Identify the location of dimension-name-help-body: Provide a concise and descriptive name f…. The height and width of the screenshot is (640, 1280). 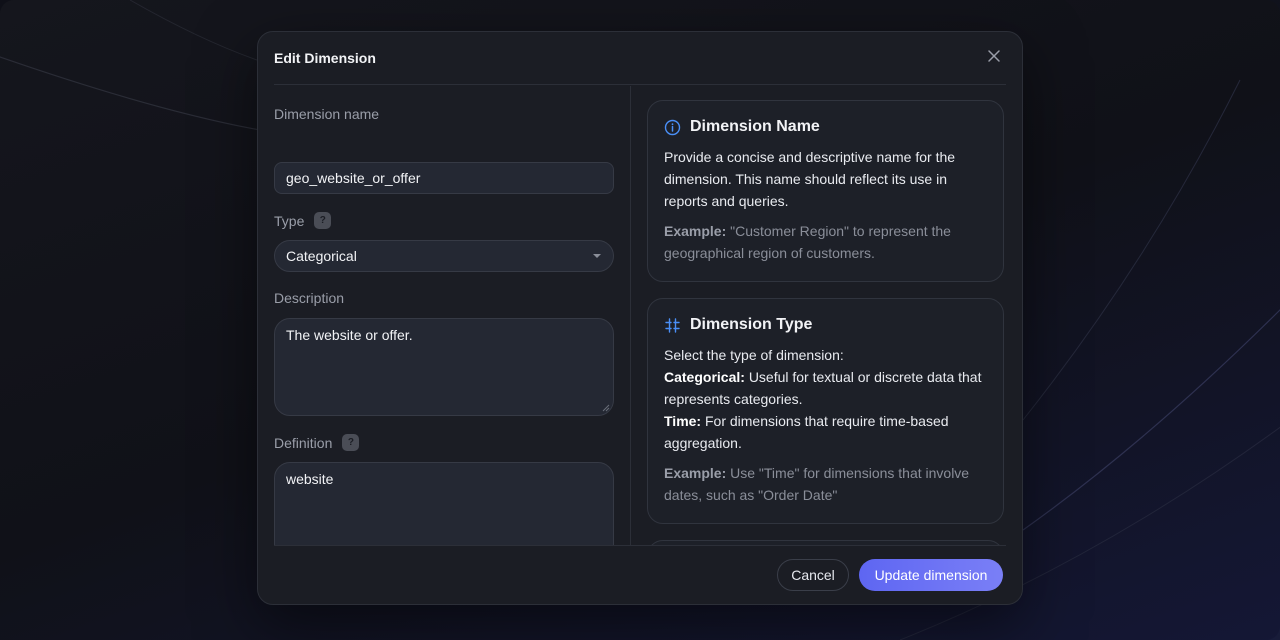
(810, 179).